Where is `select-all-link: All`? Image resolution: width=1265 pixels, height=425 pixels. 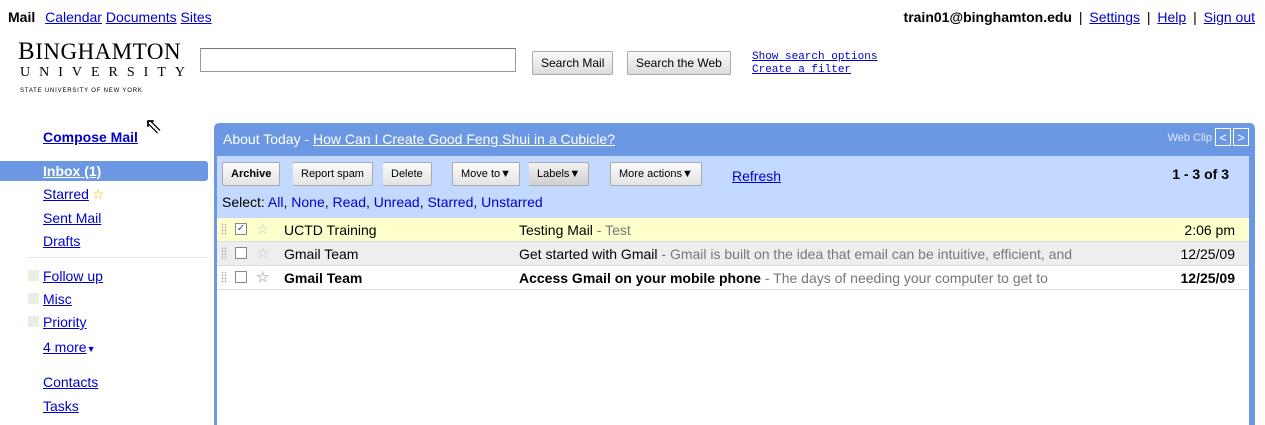
select-all-link: All is located at coordinates (276, 202).